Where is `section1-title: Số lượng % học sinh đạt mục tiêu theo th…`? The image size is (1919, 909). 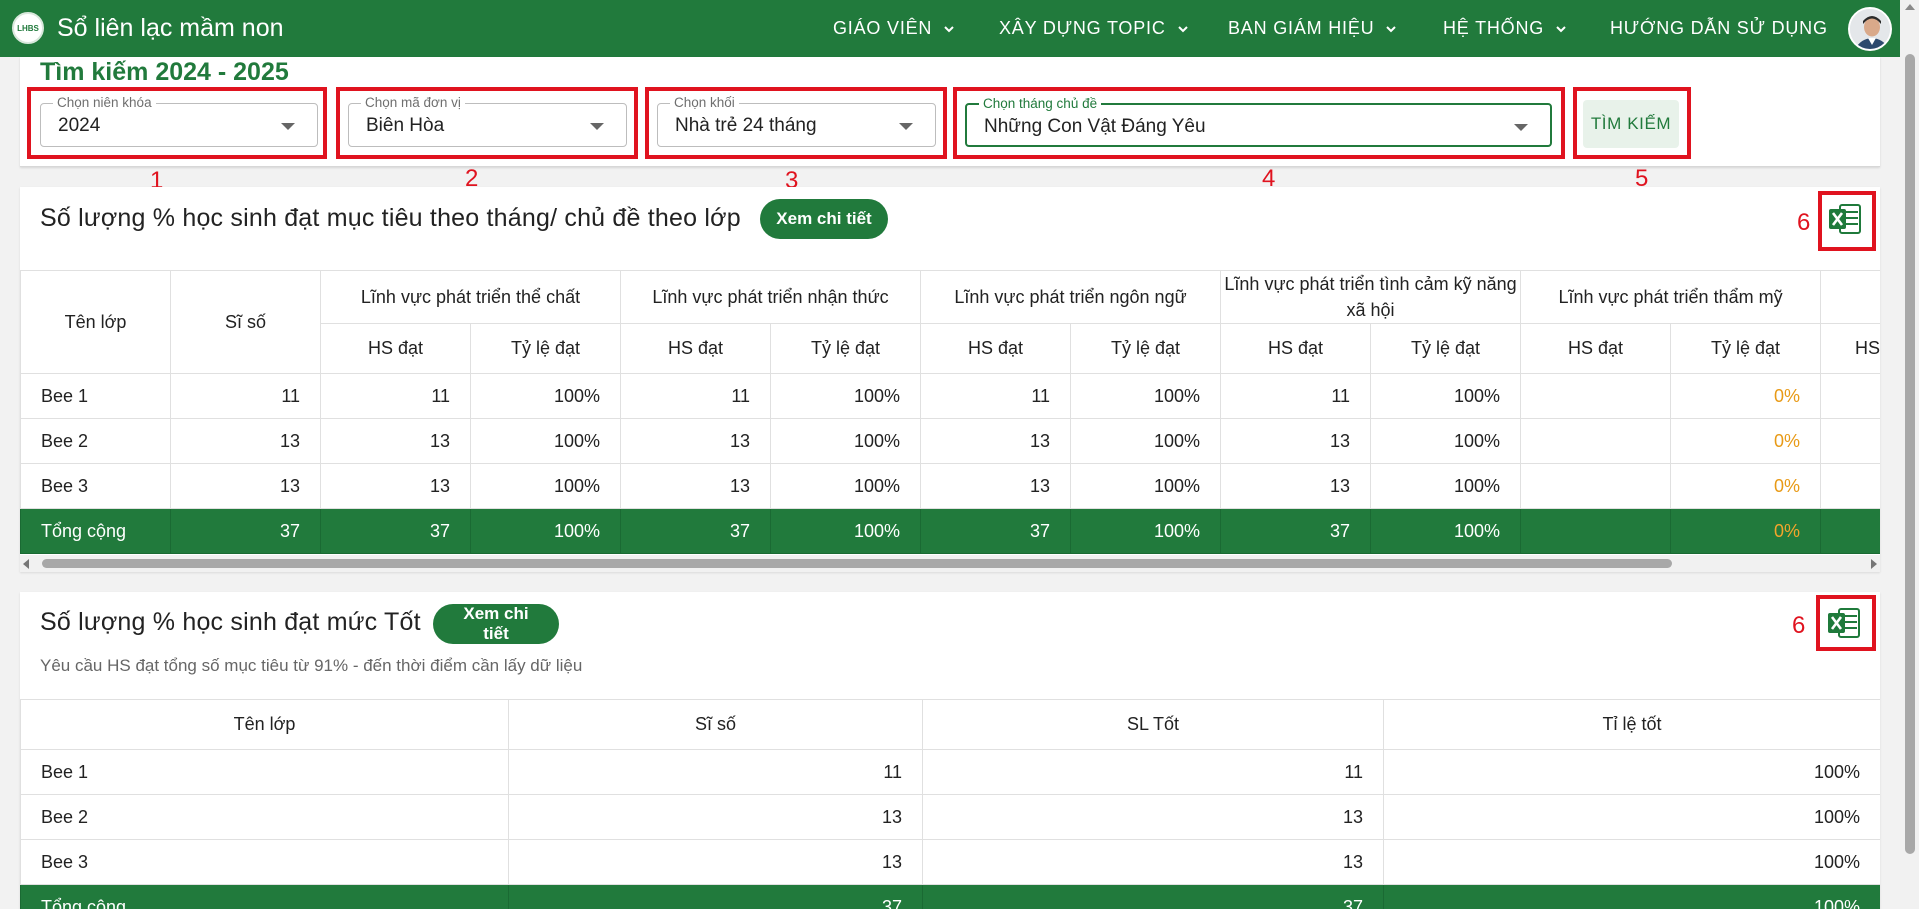 section1-title: Số lượng % học sinh đạt mục tiêu theo th… is located at coordinates (390, 218).